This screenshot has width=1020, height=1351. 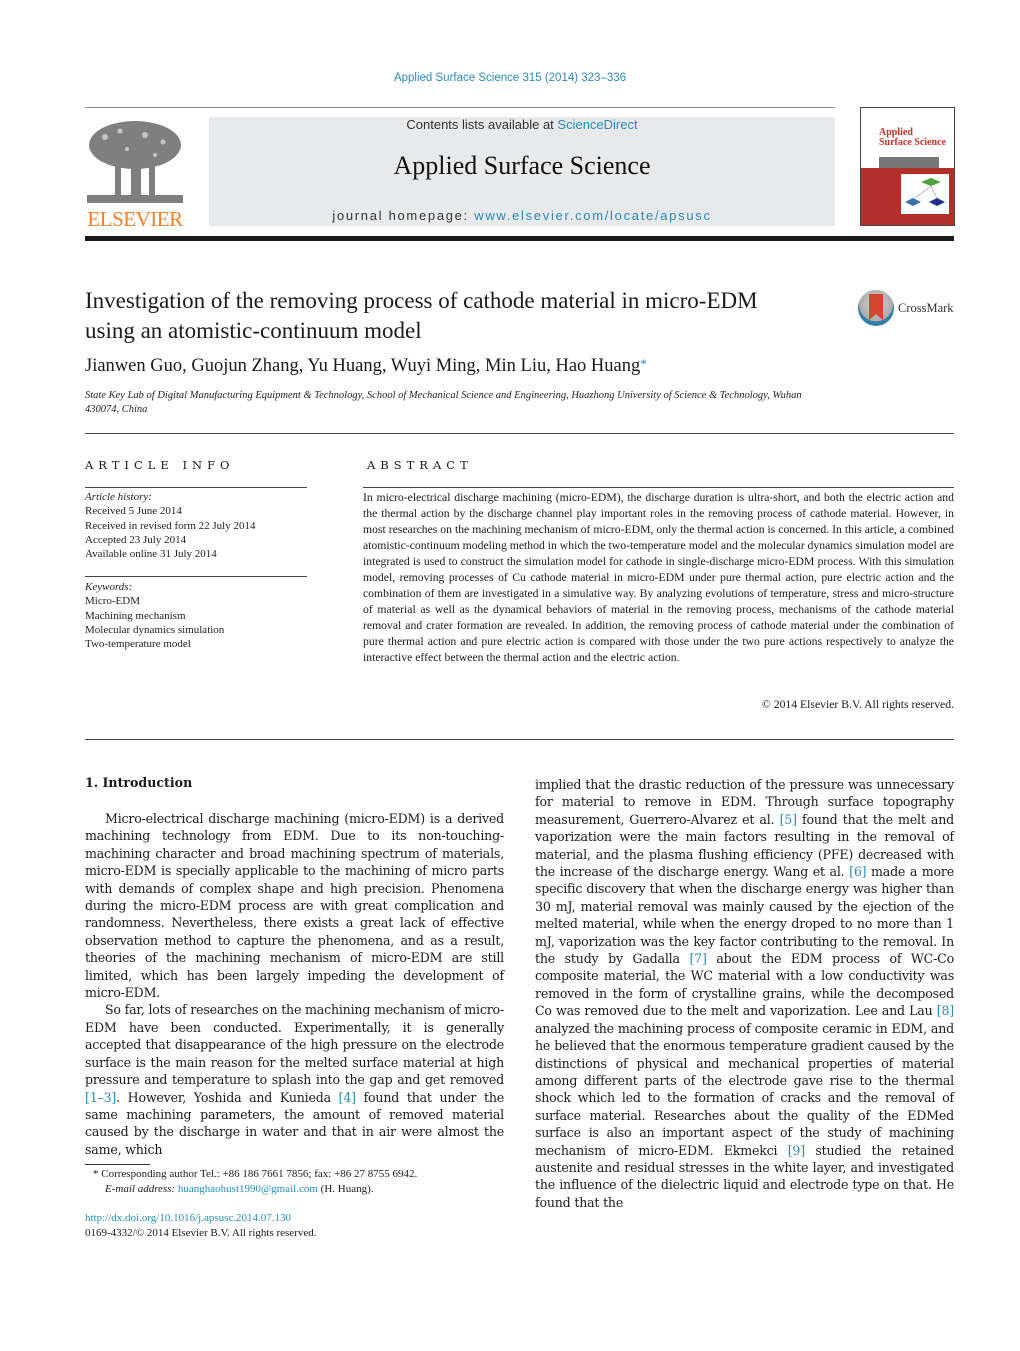 I want to click on sciencedirect-link: ScienceDirect, so click(x=597, y=124).